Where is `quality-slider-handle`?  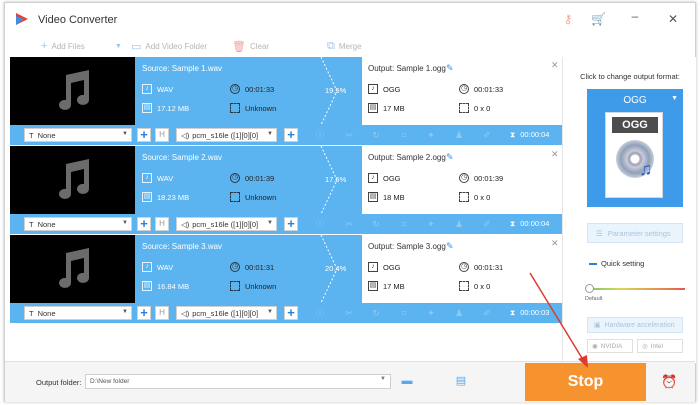 quality-slider-handle is located at coordinates (589, 288).